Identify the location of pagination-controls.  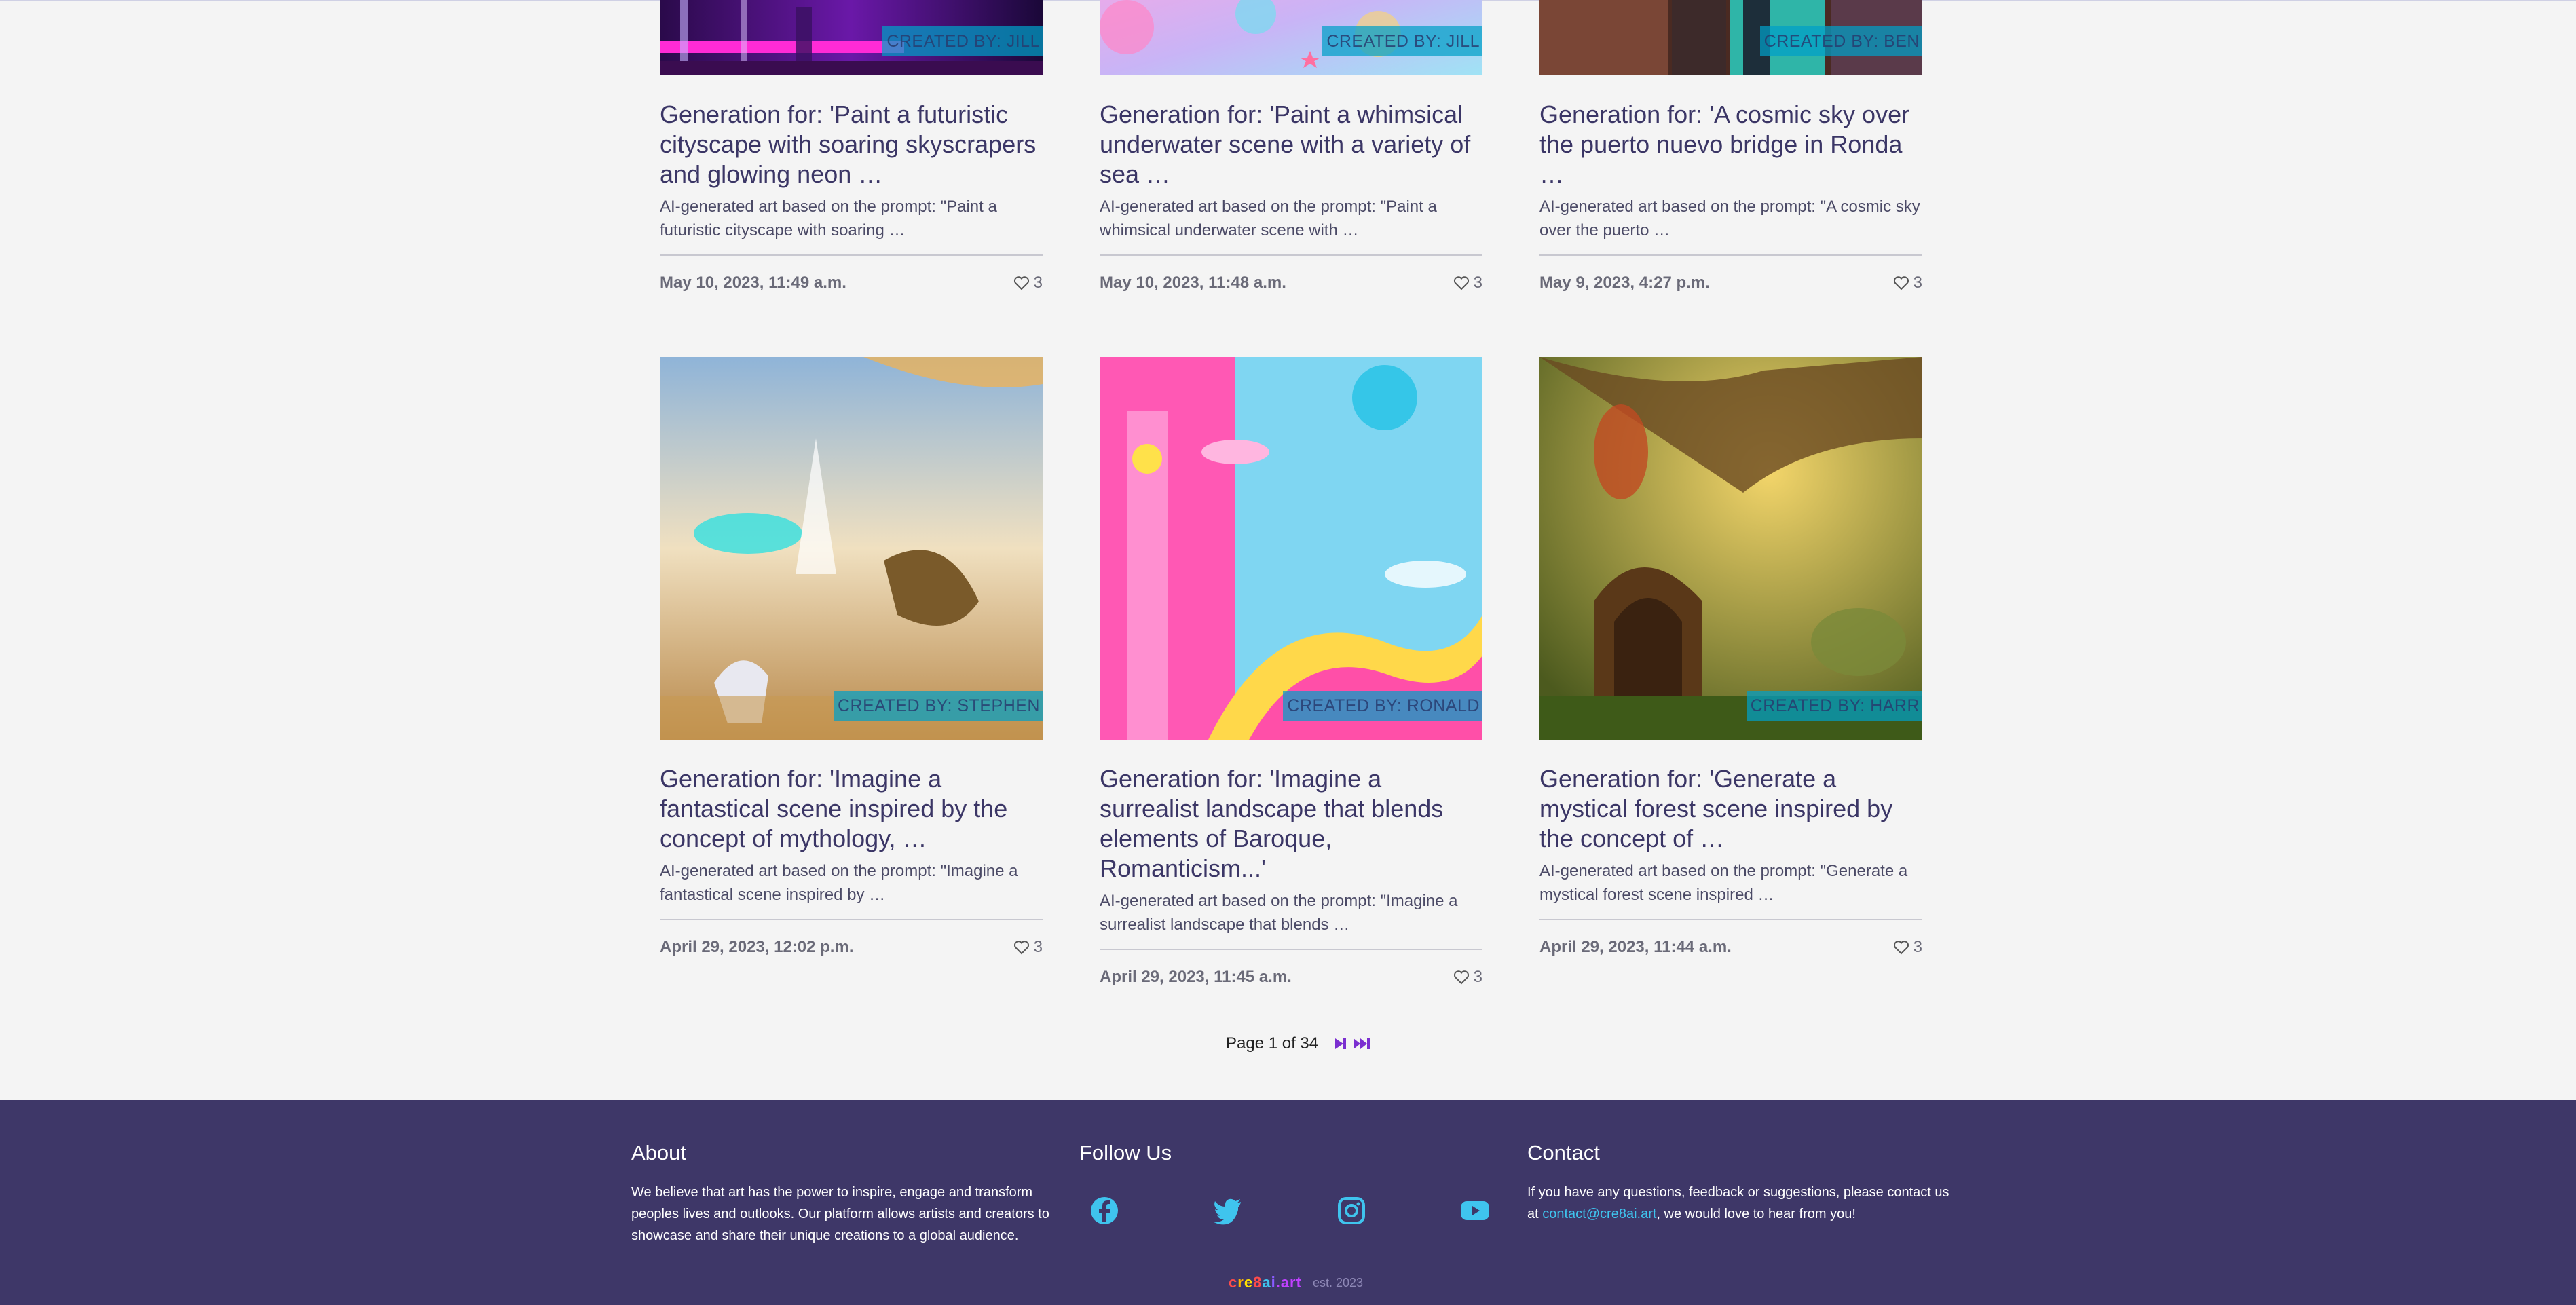
(1352, 1043).